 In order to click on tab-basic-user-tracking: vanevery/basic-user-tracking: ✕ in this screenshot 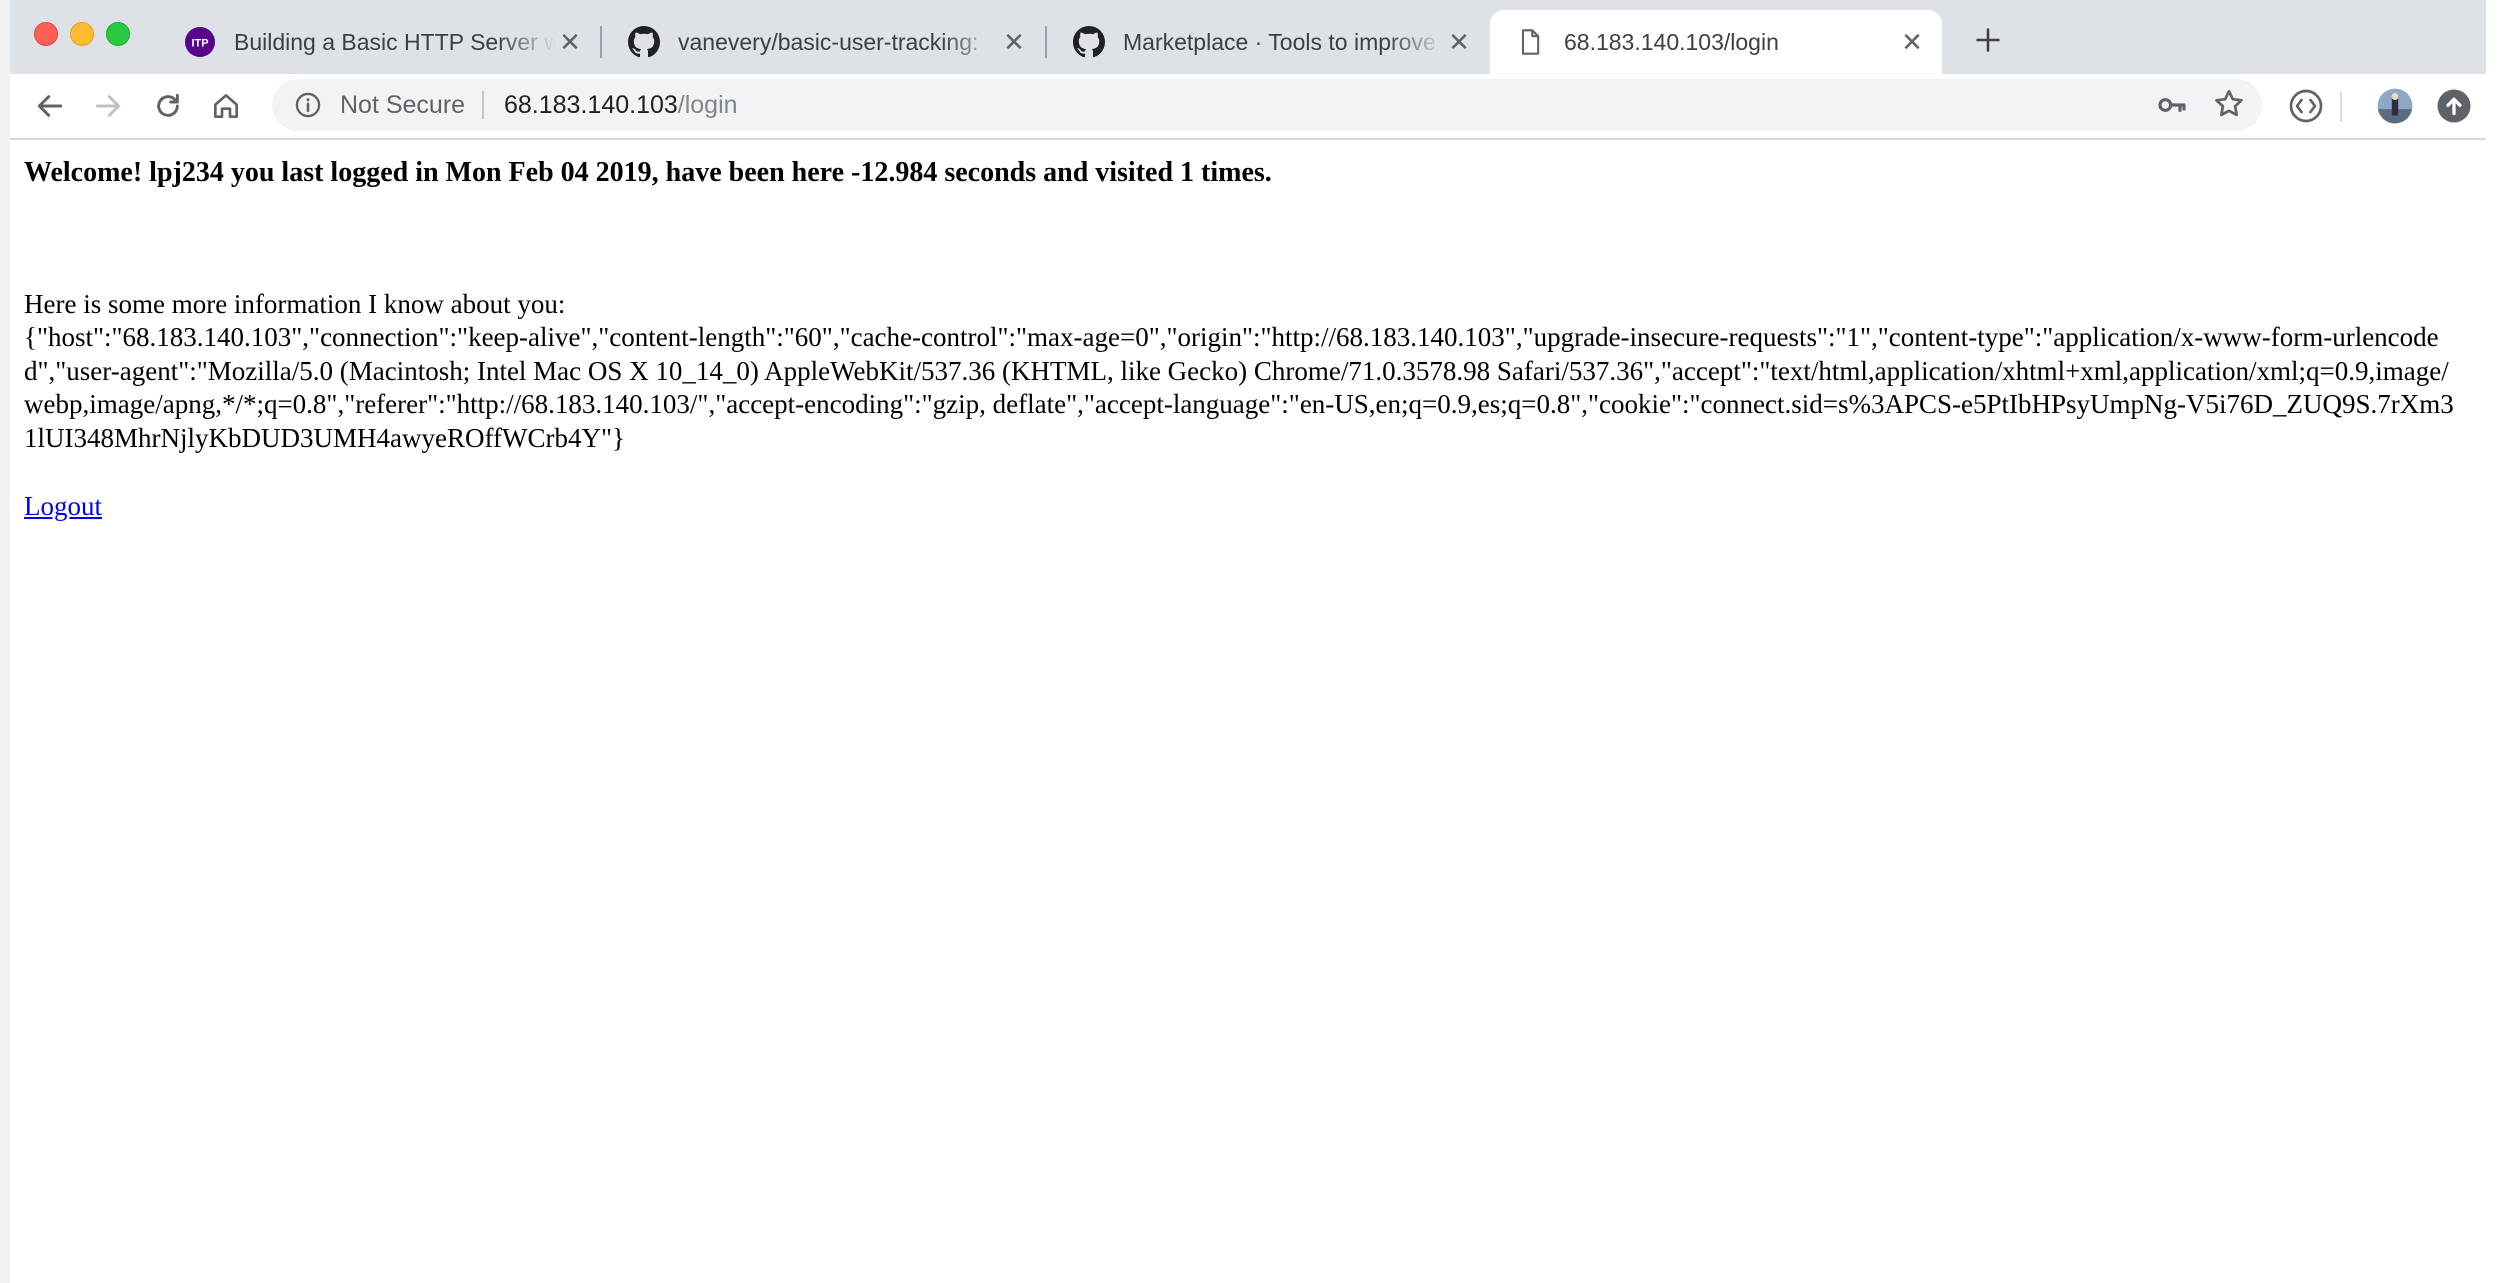, I will do `click(824, 42)`.